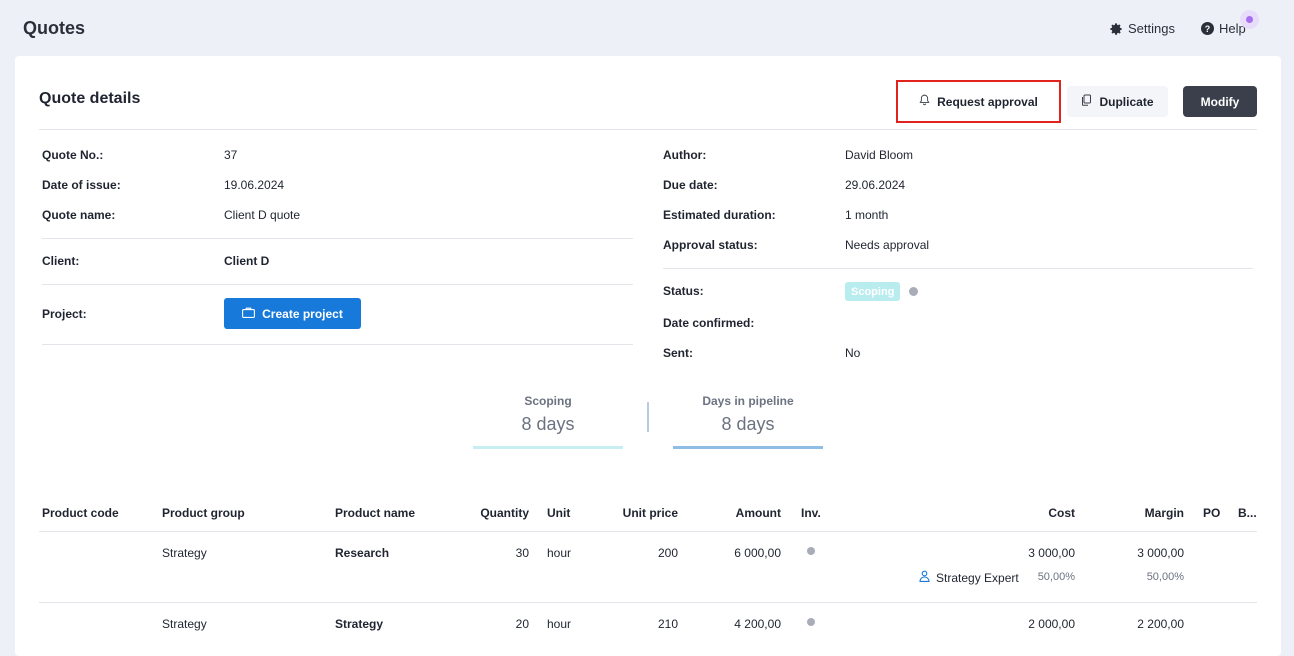 The width and height of the screenshot is (1294, 656). Describe the element at coordinates (1151, 28) in the screenshot. I see `settings-label: Settings` at that location.